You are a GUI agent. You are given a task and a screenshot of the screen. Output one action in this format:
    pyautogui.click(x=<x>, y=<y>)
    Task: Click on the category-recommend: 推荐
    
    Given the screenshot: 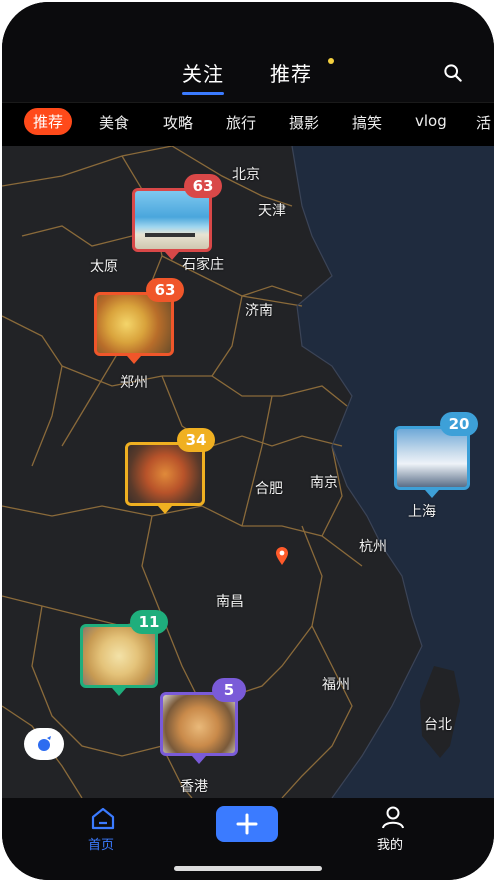 What is the action you would take?
    pyautogui.click(x=48, y=121)
    